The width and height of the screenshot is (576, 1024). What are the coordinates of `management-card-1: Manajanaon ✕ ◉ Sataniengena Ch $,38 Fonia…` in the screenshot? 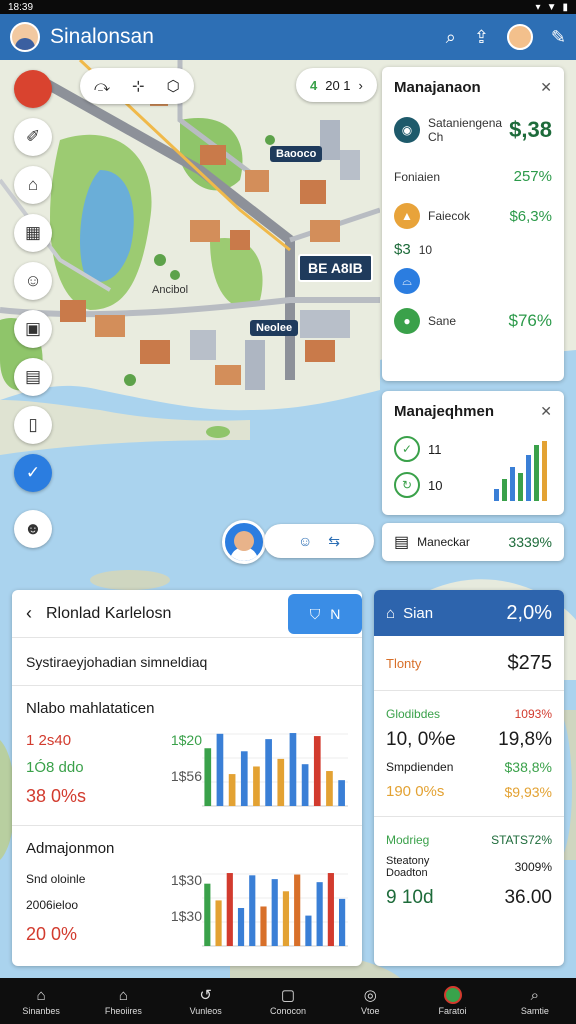 It's located at (473, 224).